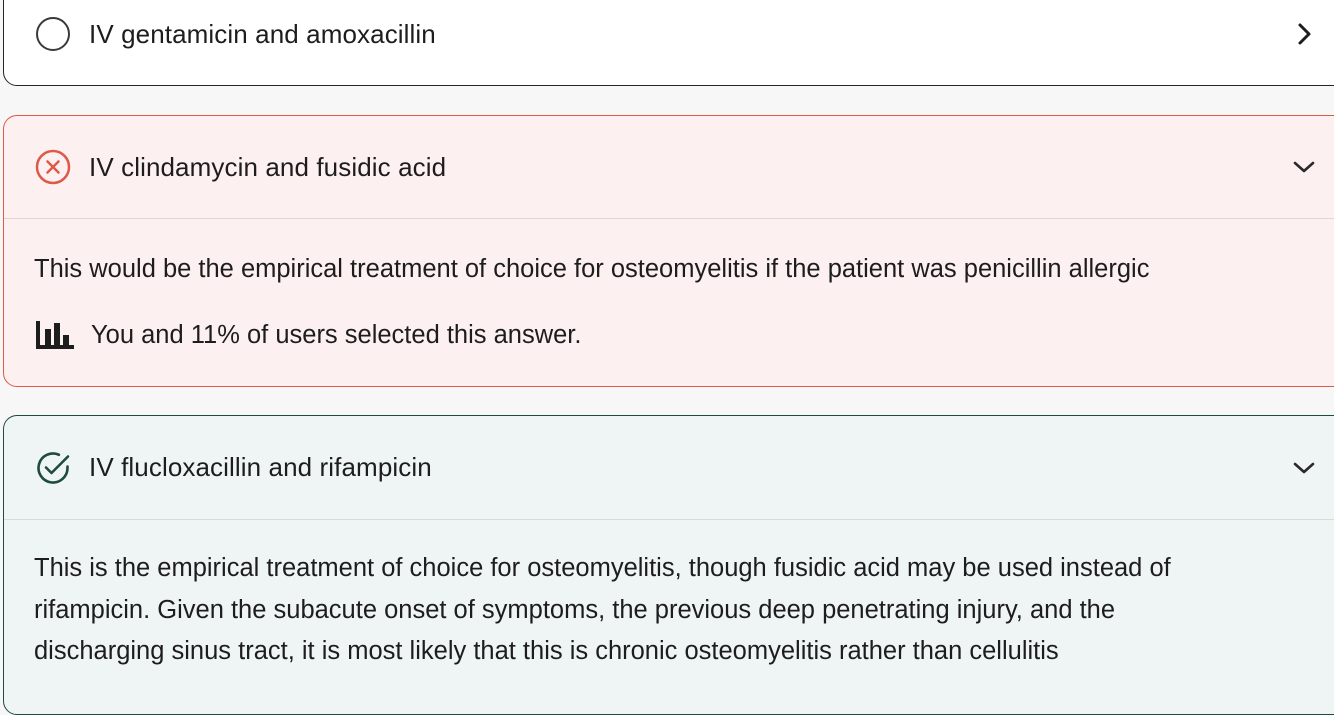 This screenshot has width=1334, height=715. I want to click on chevron-right-icon, so click(1304, 34).